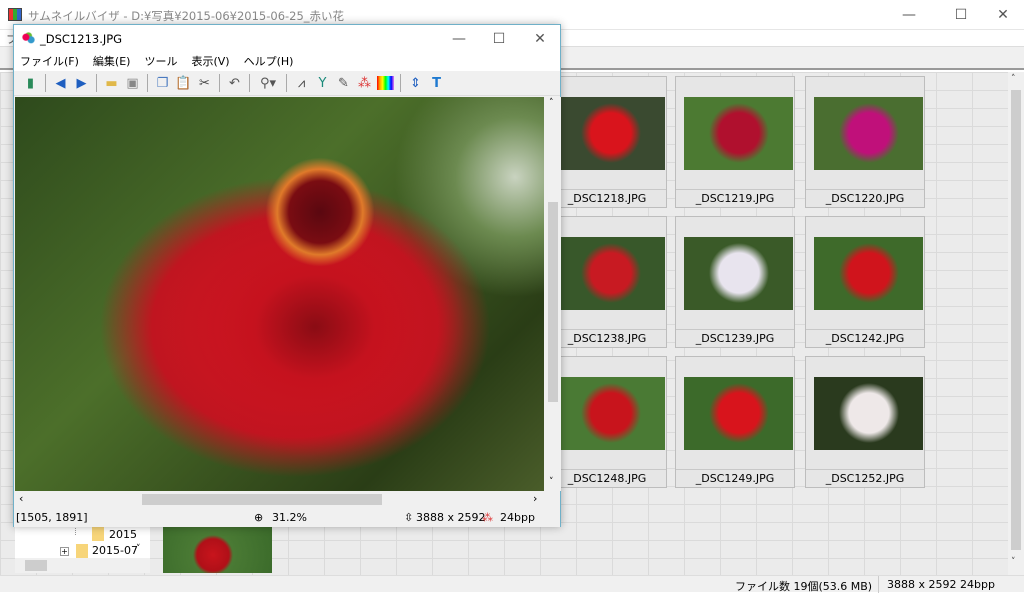 The height and width of the screenshot is (594, 1024). What do you see at coordinates (183, 83) in the screenshot?
I see `paste-icon: 📋` at bounding box center [183, 83].